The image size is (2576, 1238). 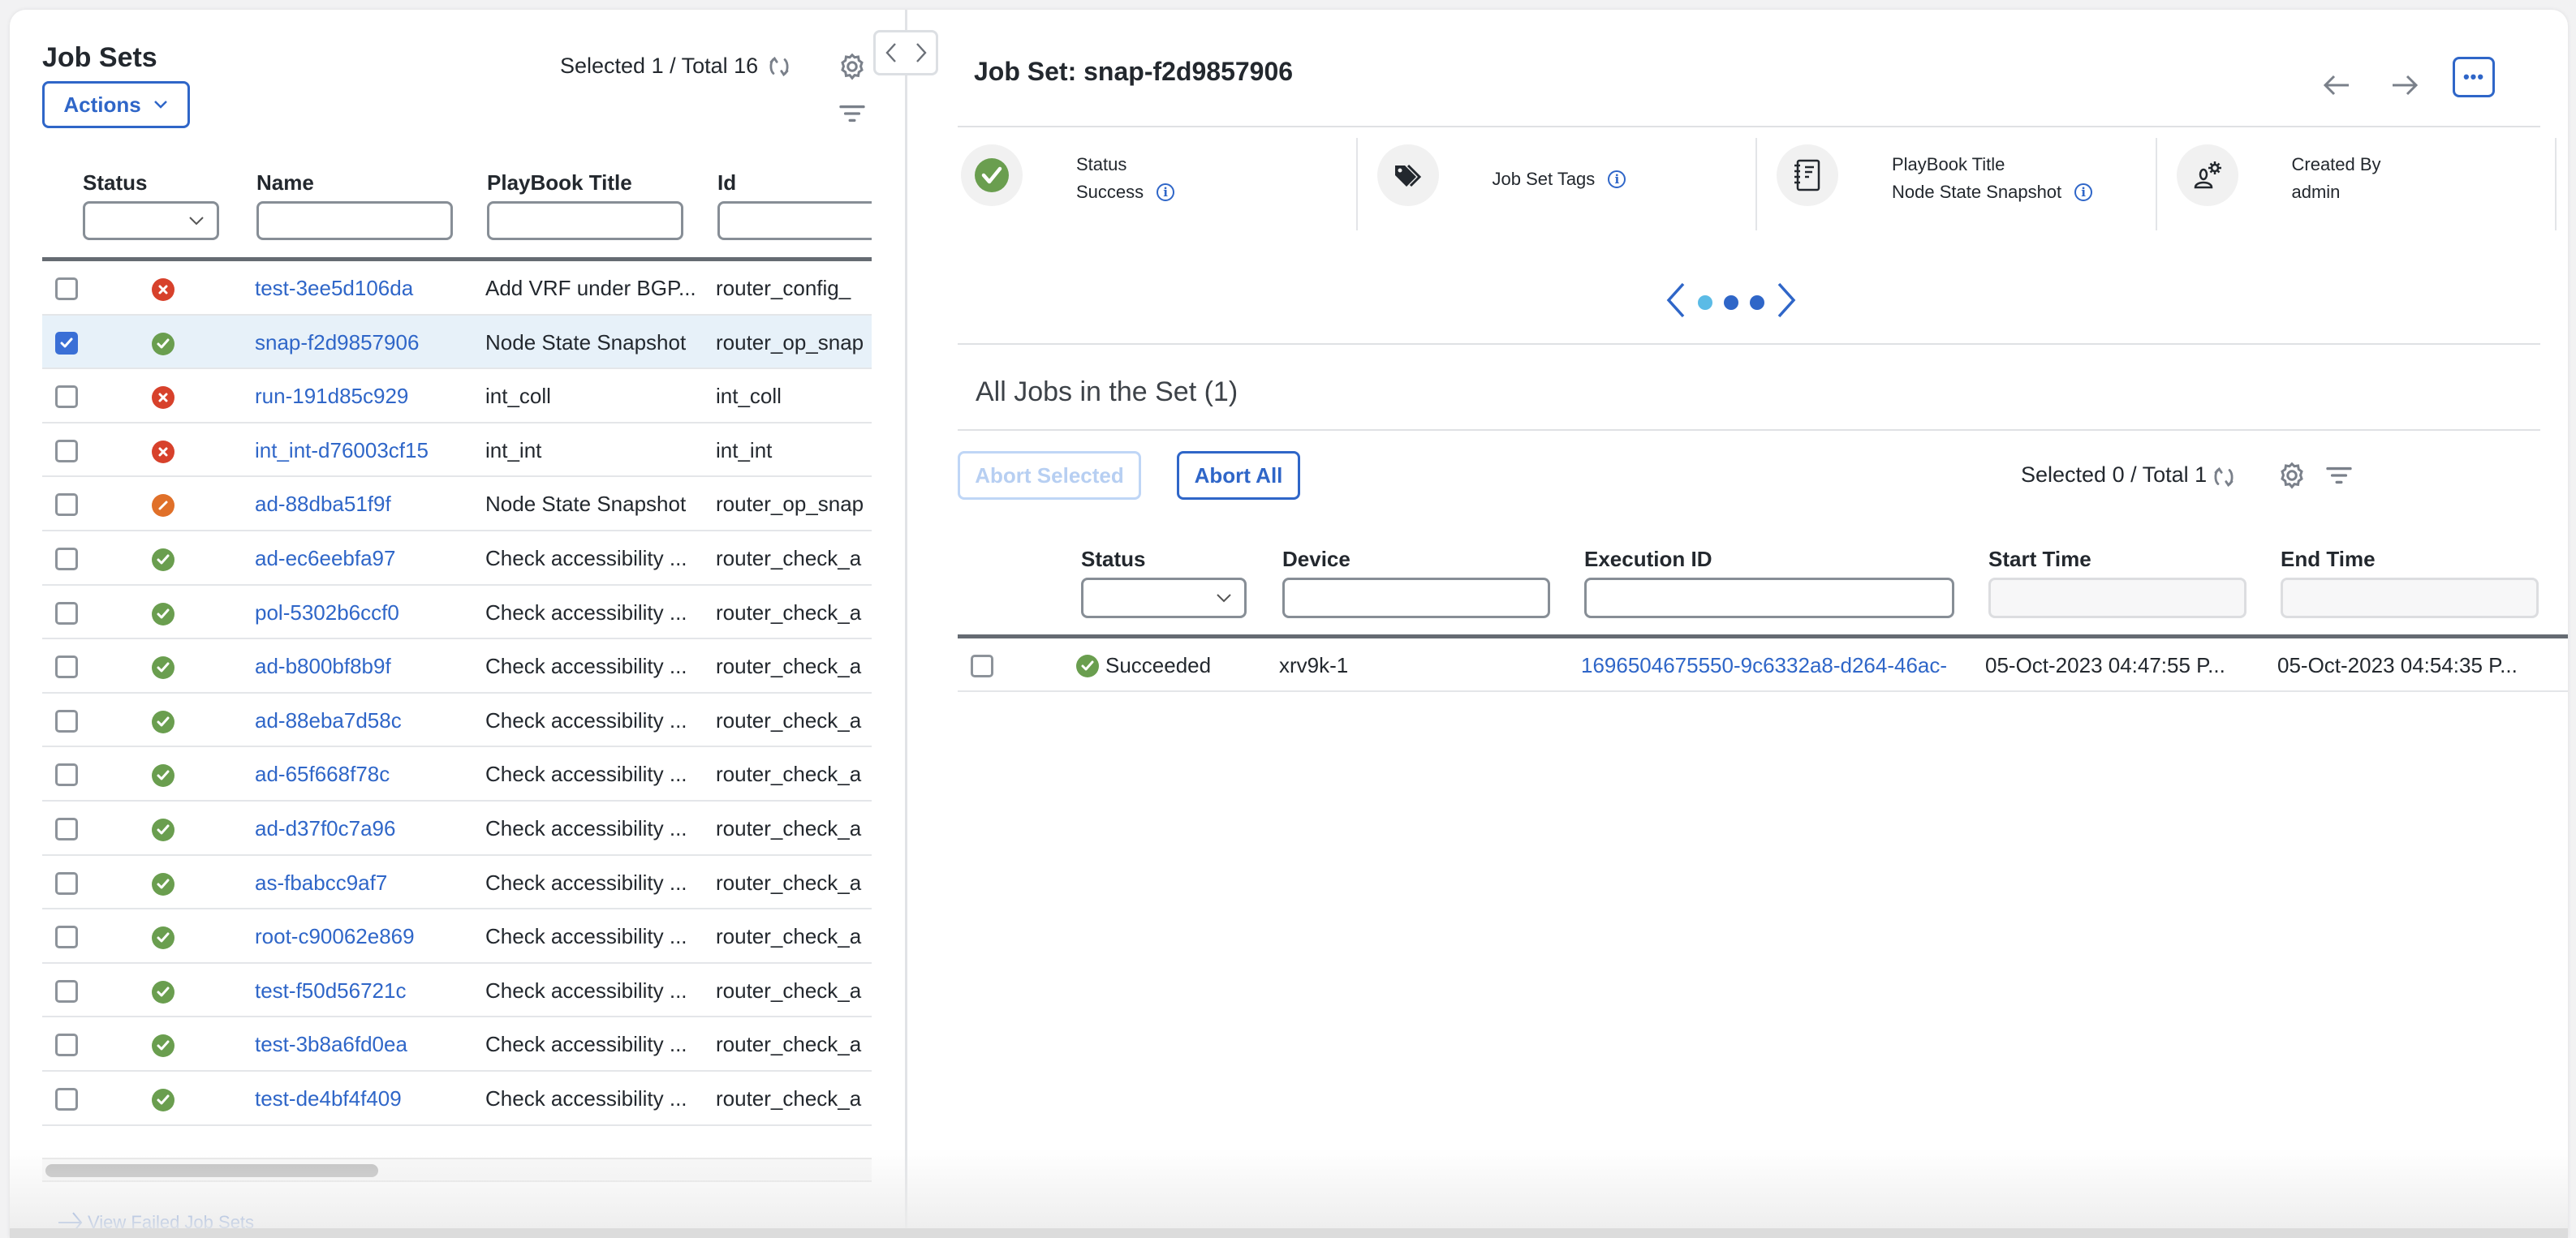 What do you see at coordinates (559, 183) in the screenshot?
I see `column-header-playbook-title: PlayBook Title` at bounding box center [559, 183].